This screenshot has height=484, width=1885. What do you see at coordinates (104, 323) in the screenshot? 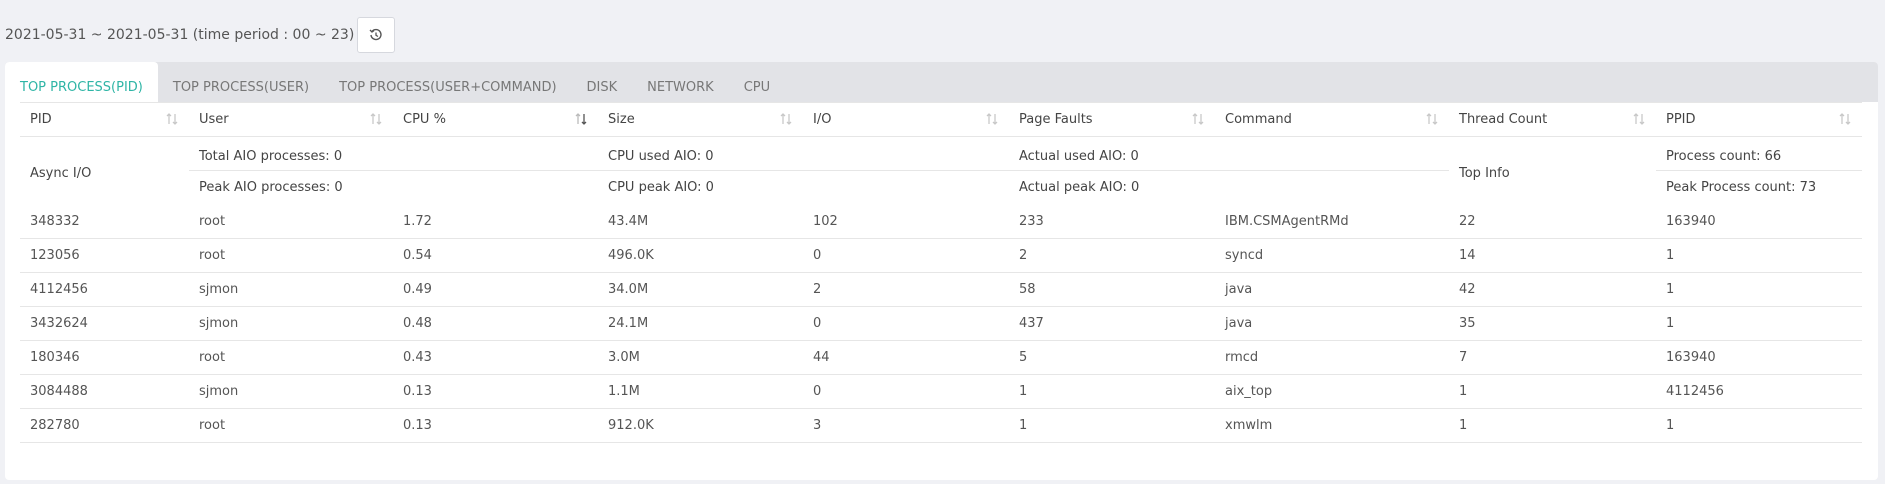
I see `cell-pid: 3432624` at bounding box center [104, 323].